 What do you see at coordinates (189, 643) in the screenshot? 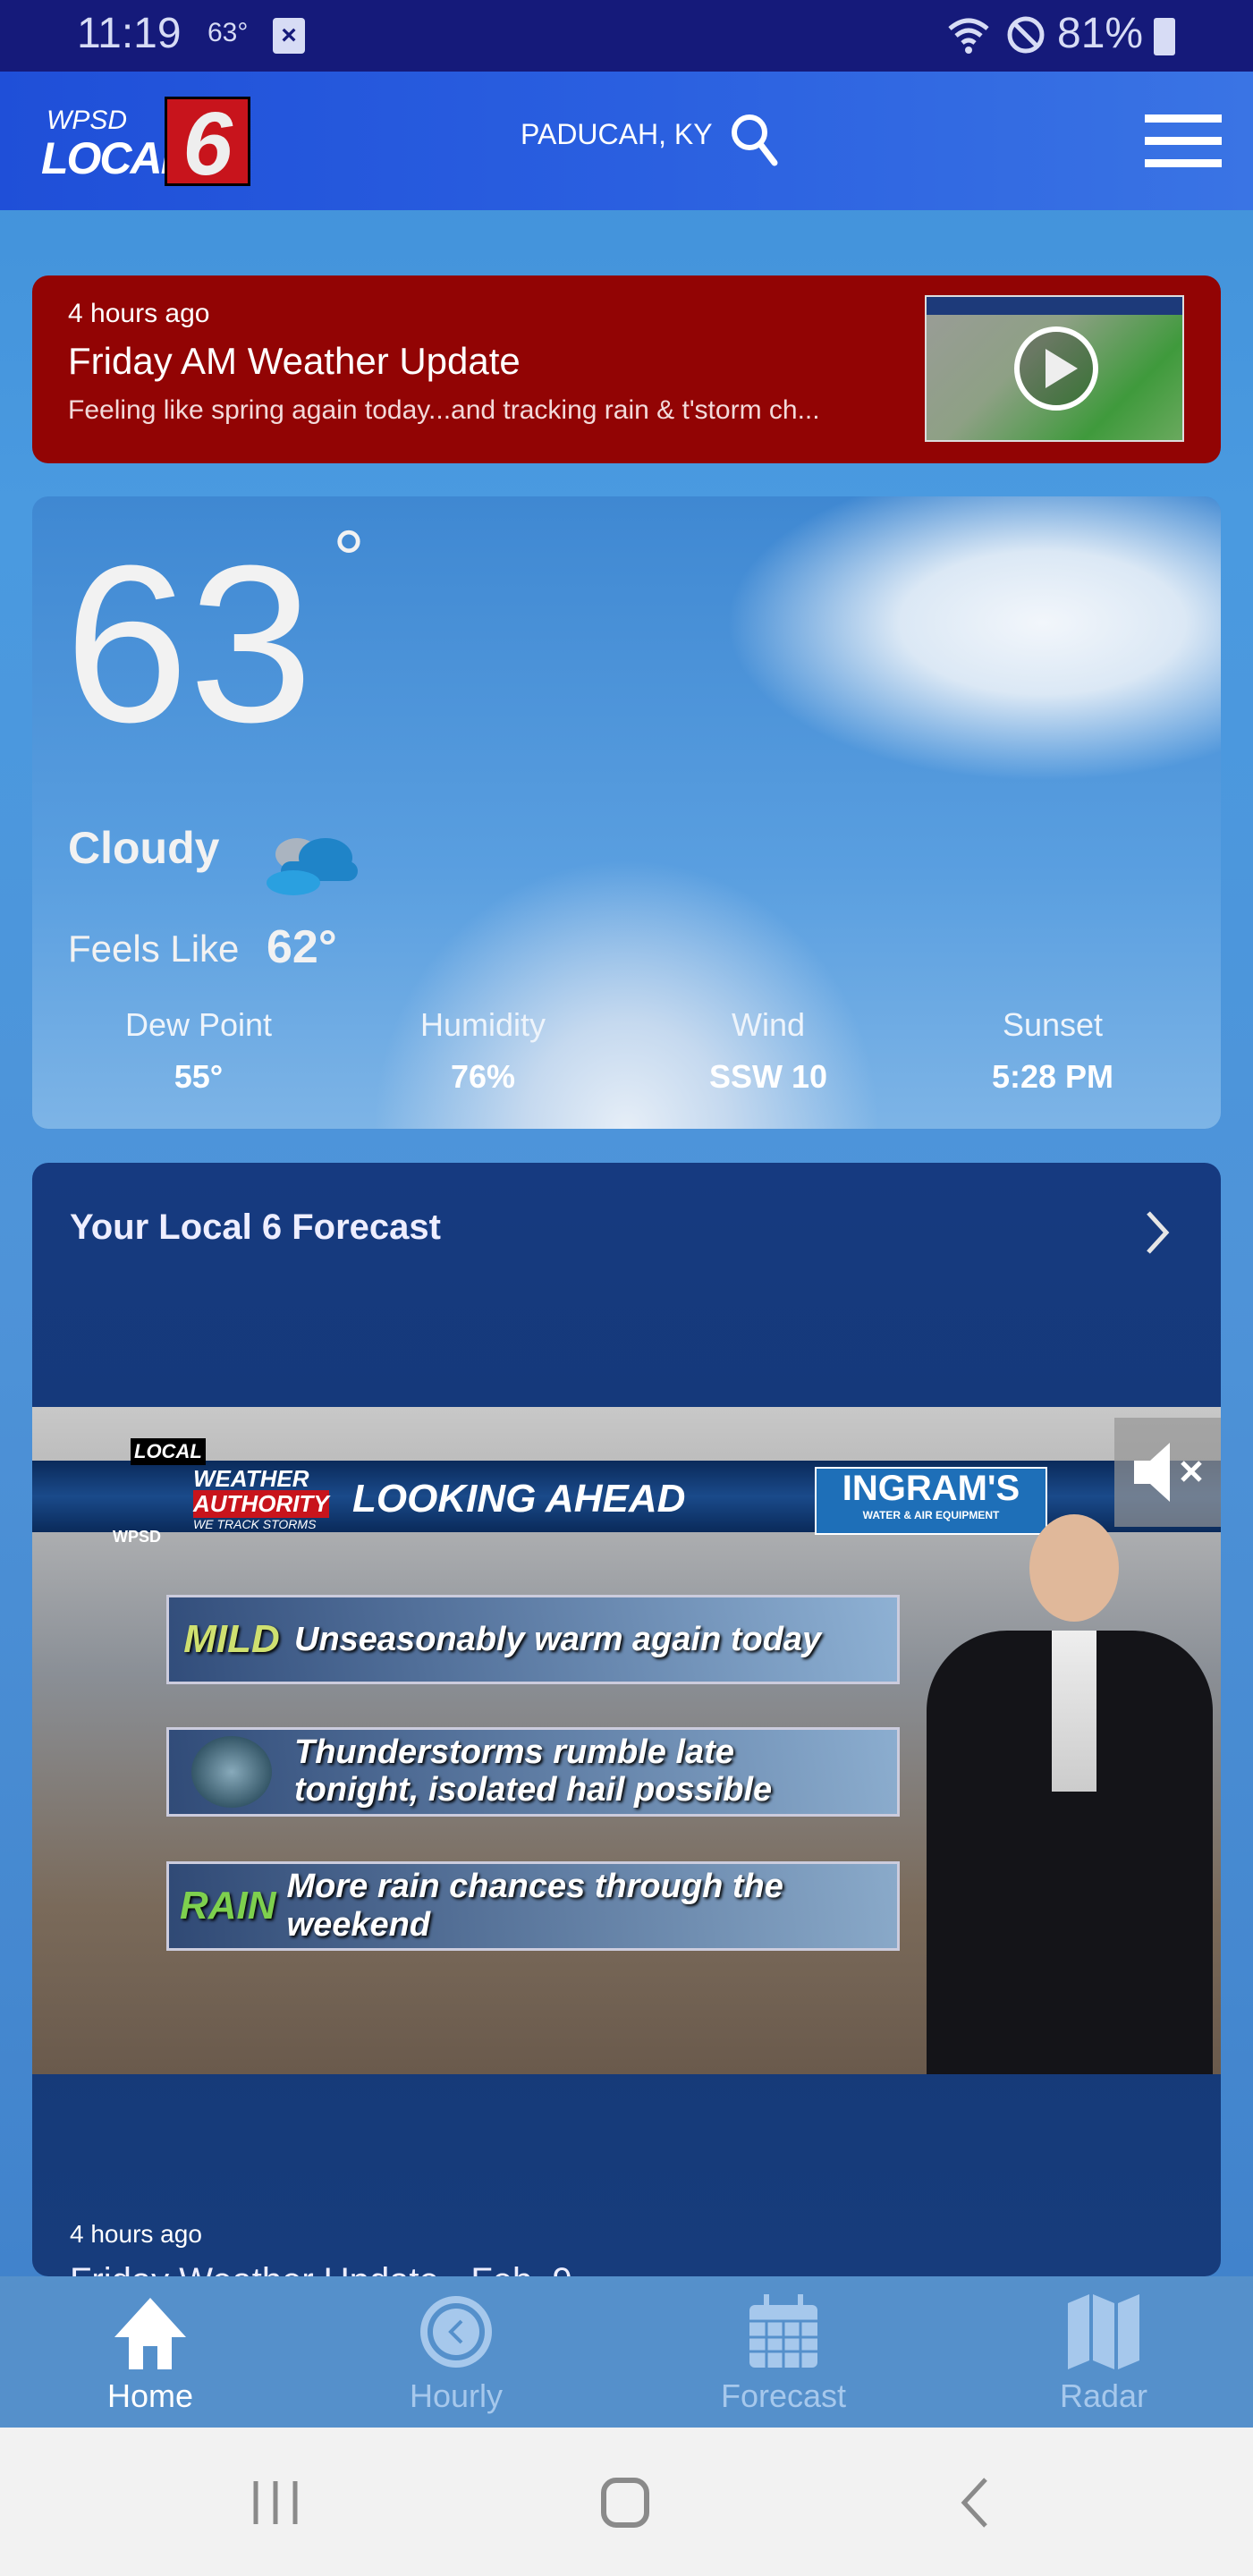
I see `current-temperature: 63` at bounding box center [189, 643].